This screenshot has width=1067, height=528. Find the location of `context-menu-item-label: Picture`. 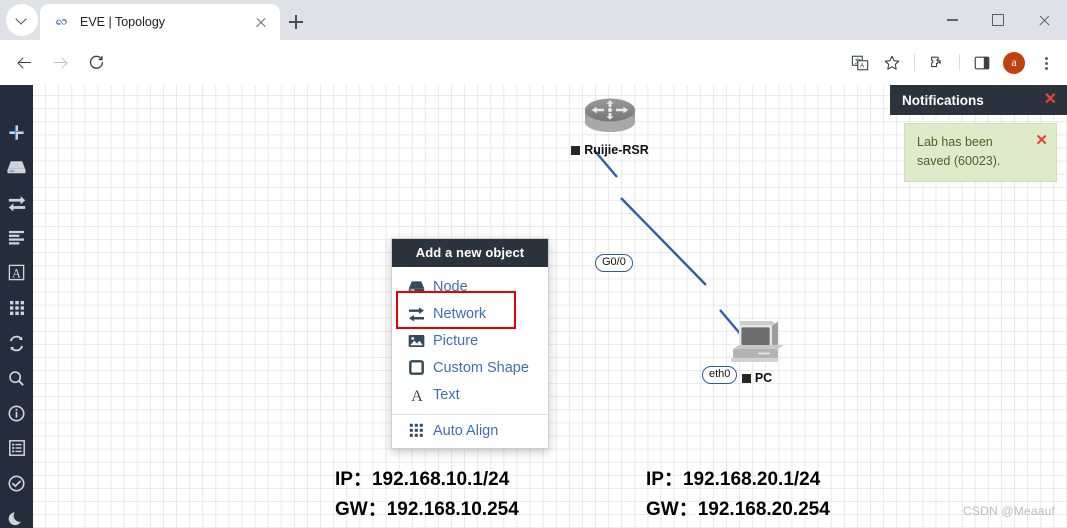

context-menu-item-label: Picture is located at coordinates (456, 340).